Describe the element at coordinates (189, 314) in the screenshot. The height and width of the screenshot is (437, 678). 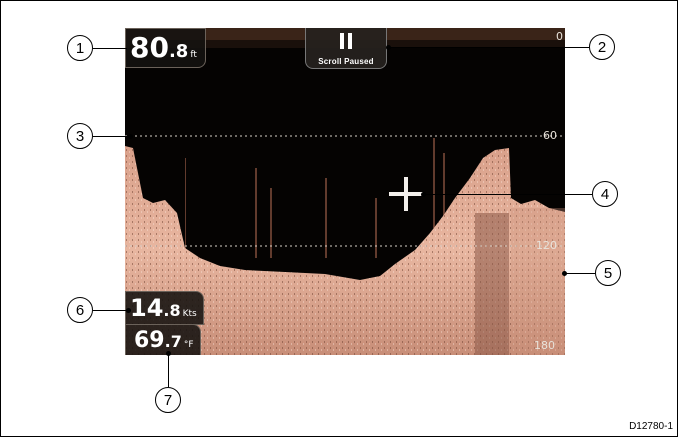
I see `speed-unit: Kts` at that location.